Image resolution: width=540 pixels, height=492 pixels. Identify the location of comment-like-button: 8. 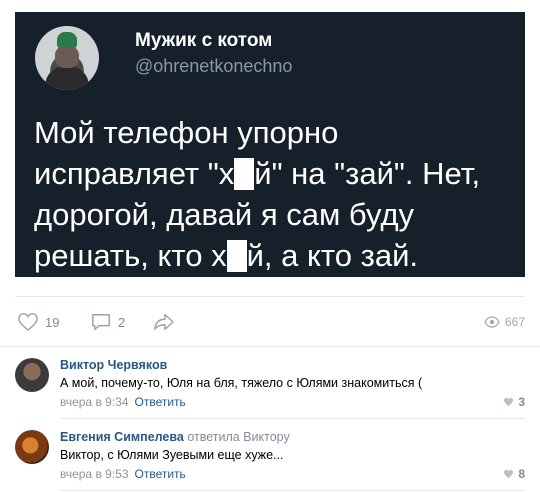
(514, 474).